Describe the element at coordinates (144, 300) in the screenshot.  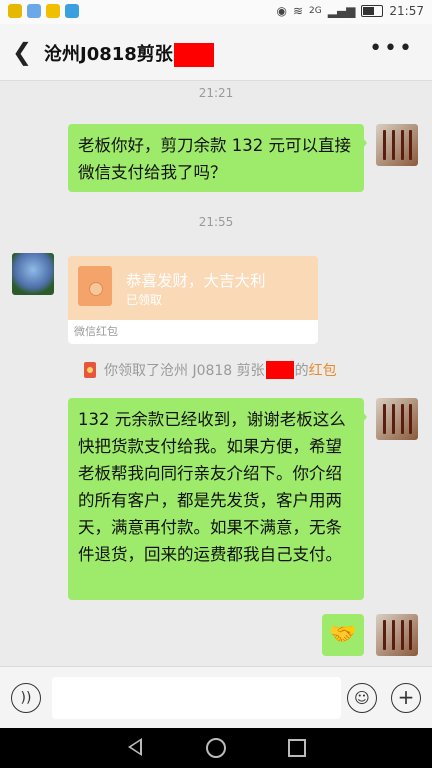
I see `red-packet-status: 已领取` at that location.